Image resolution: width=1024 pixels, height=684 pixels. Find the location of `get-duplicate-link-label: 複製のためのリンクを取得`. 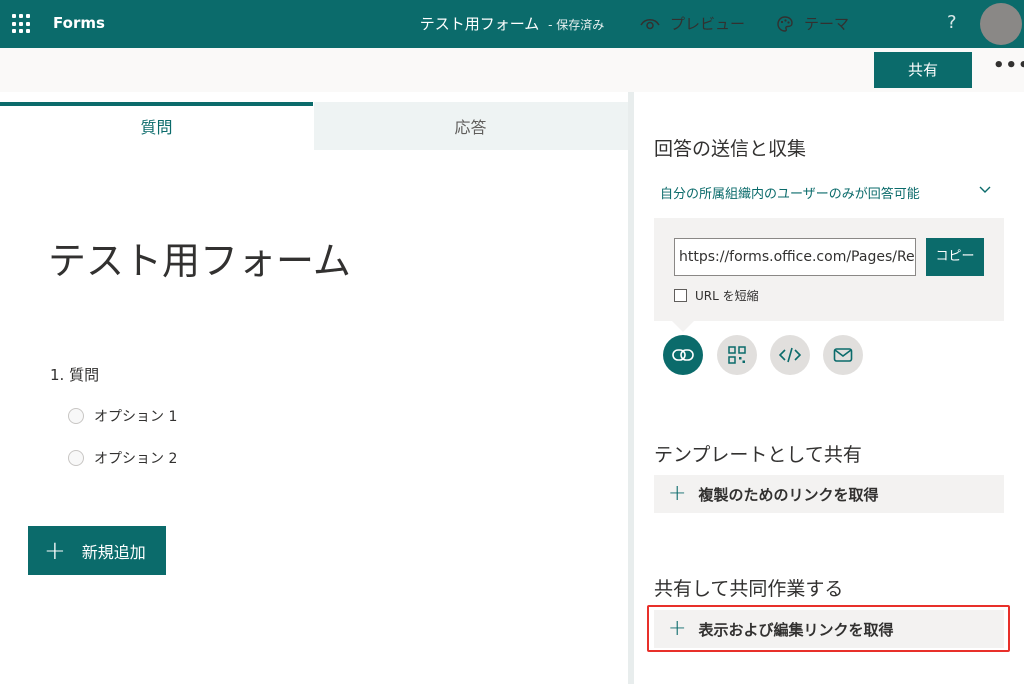

get-duplicate-link-label: 複製のためのリンクを取得 is located at coordinates (788, 494).